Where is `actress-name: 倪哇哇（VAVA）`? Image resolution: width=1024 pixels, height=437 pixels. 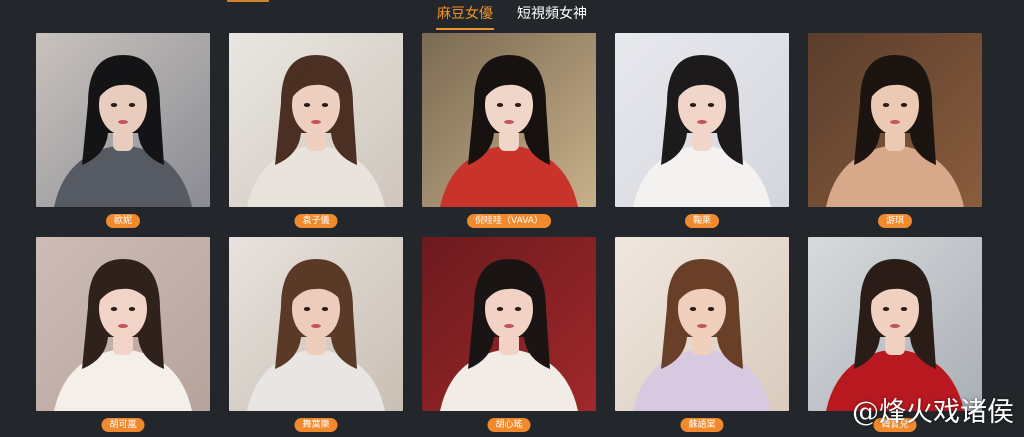
actress-name: 倪哇哇（VAVA） is located at coordinates (509, 221).